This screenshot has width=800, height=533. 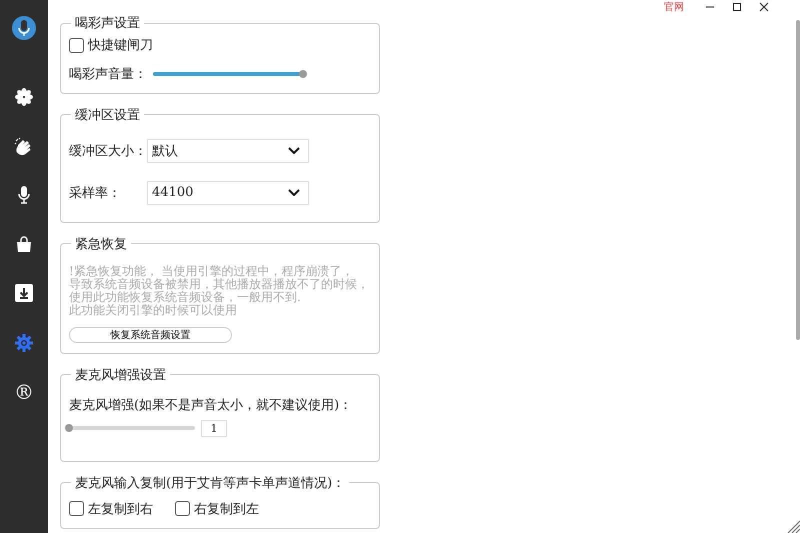 What do you see at coordinates (120, 45) in the screenshot?
I see `checkbox-label: 快捷键闸刀` at bounding box center [120, 45].